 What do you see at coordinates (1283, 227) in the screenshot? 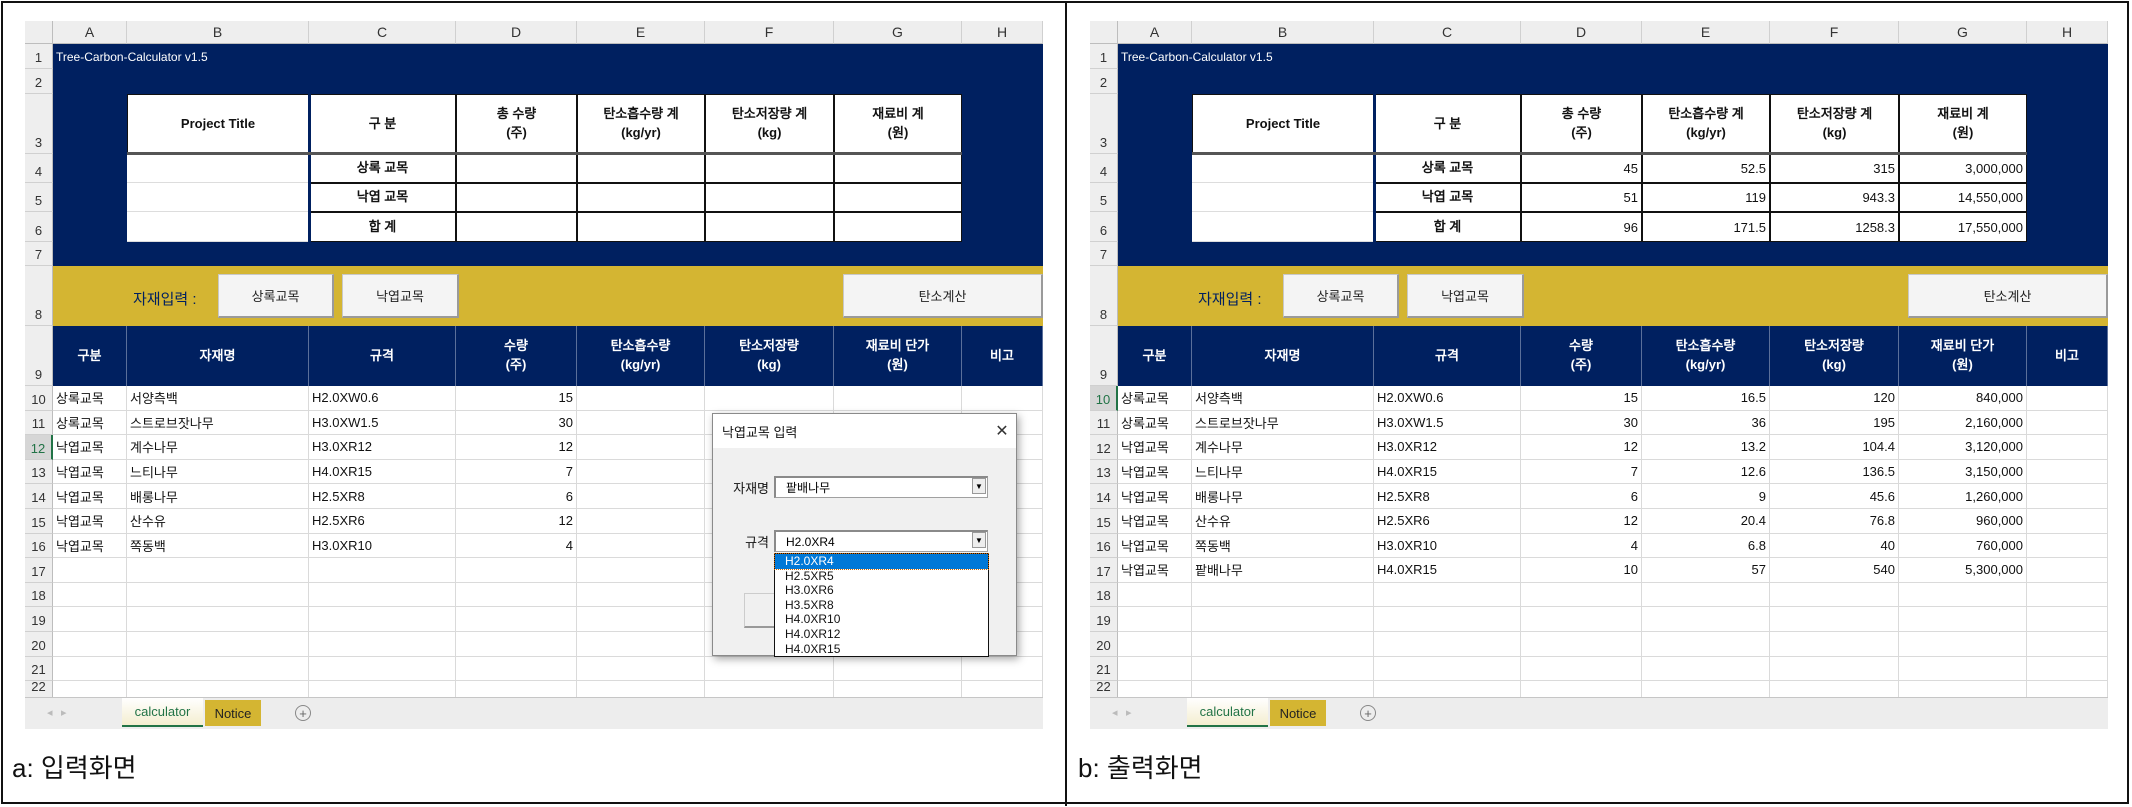
I see `project-title-input` at bounding box center [1283, 227].